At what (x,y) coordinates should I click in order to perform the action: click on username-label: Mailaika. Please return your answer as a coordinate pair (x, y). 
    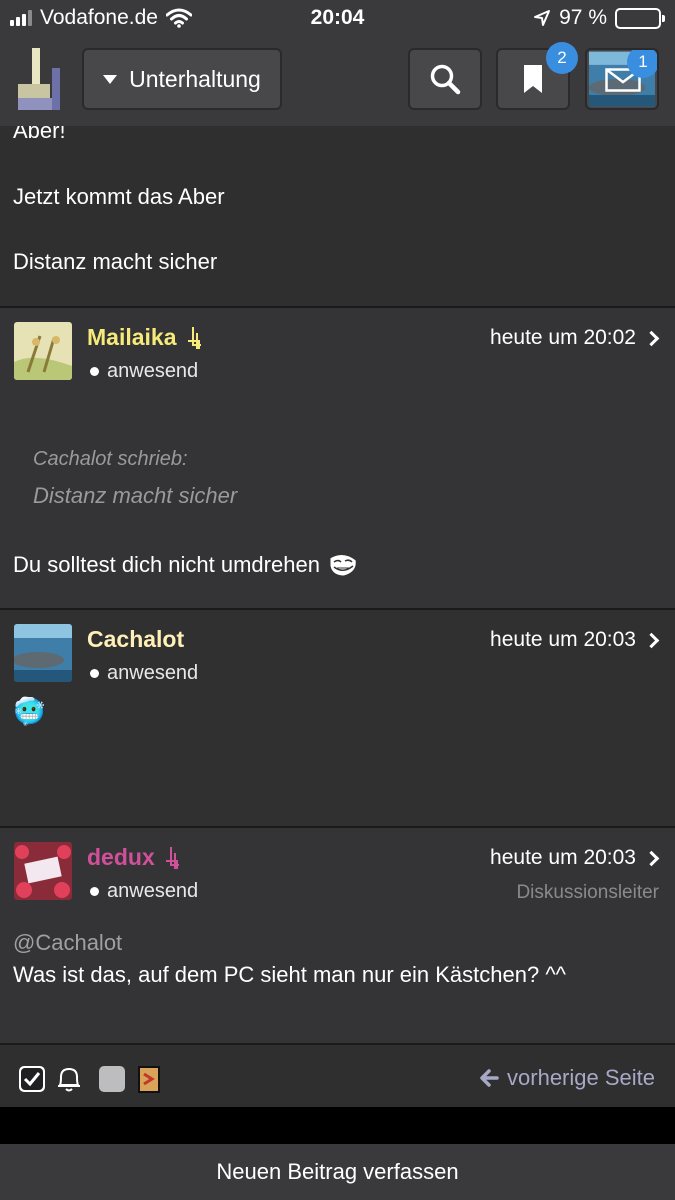
    Looking at the image, I should click on (132, 337).